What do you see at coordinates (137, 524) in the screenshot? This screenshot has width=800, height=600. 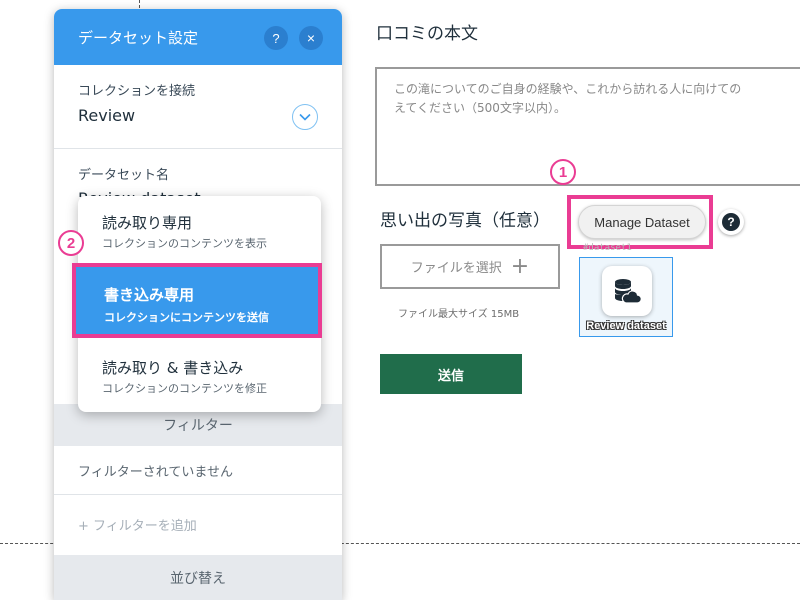 I see `add-filter-link: + フィルターを追加` at bounding box center [137, 524].